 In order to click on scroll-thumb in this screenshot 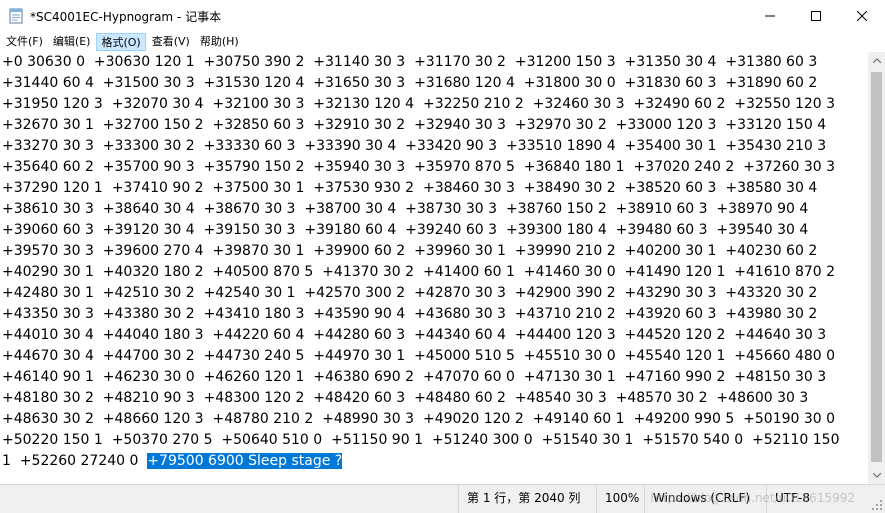, I will do `click(876, 267)`.